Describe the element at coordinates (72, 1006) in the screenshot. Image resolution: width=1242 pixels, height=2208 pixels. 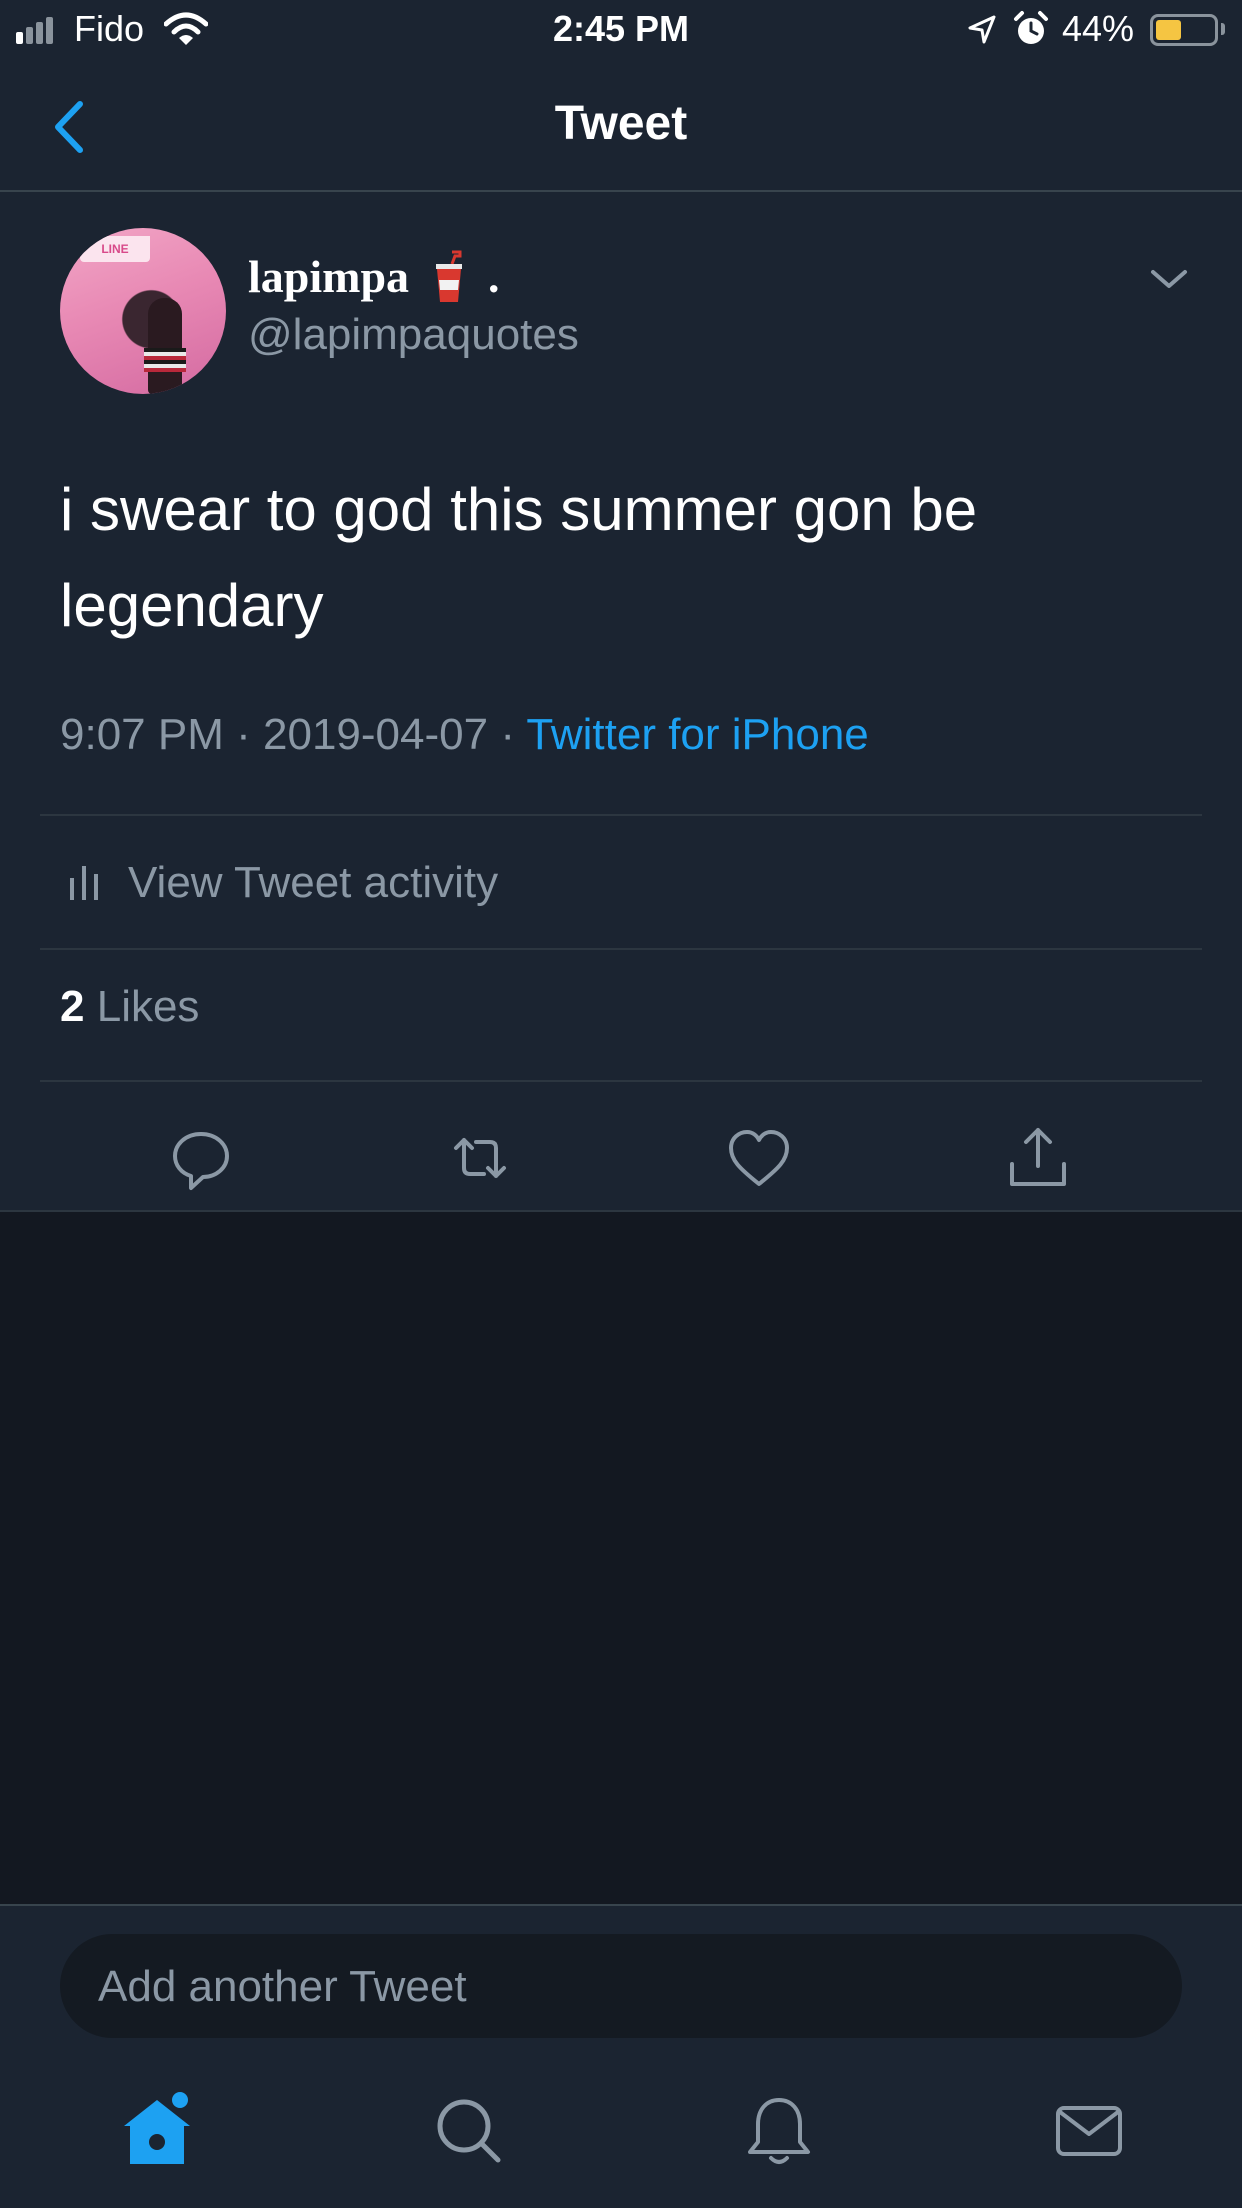
I see `likes-count: 2` at that location.